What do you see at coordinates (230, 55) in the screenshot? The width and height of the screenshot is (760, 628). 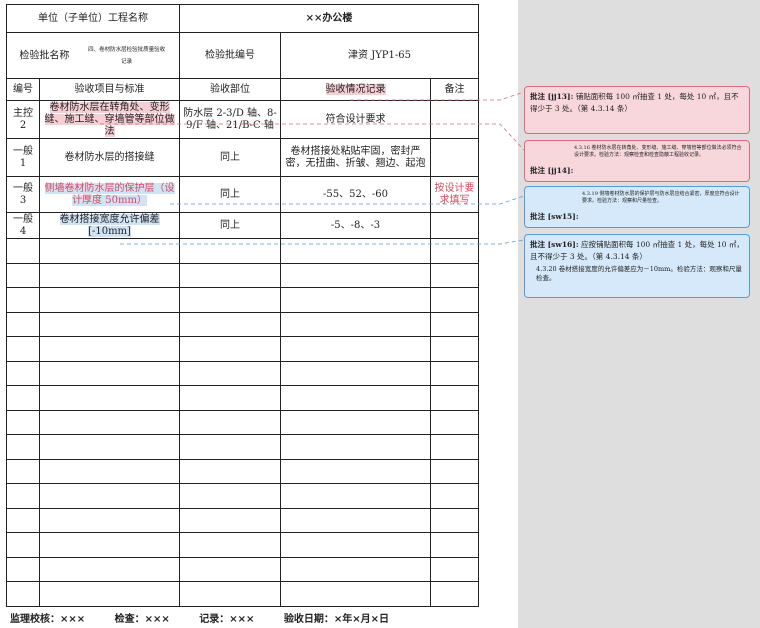 I see `batch-no-label: 检验批编号` at bounding box center [230, 55].